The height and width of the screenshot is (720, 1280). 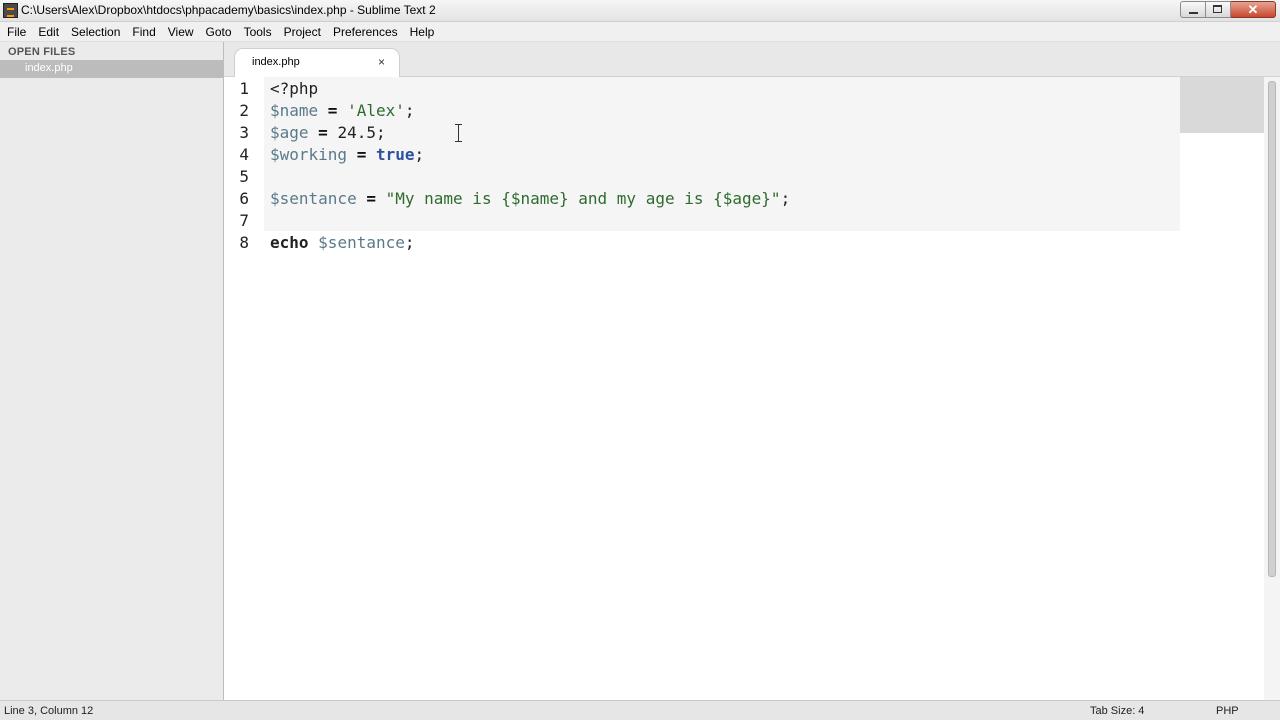 What do you see at coordinates (244, 110) in the screenshot?
I see `line-number: 2` at bounding box center [244, 110].